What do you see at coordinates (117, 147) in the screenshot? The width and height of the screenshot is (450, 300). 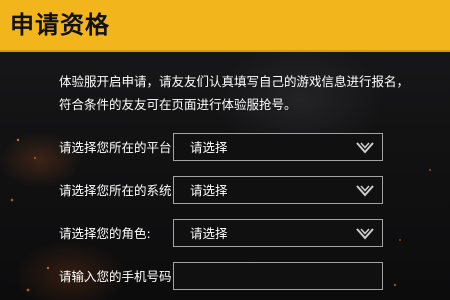 I see `platform-label: 请选择您所在的平台:` at bounding box center [117, 147].